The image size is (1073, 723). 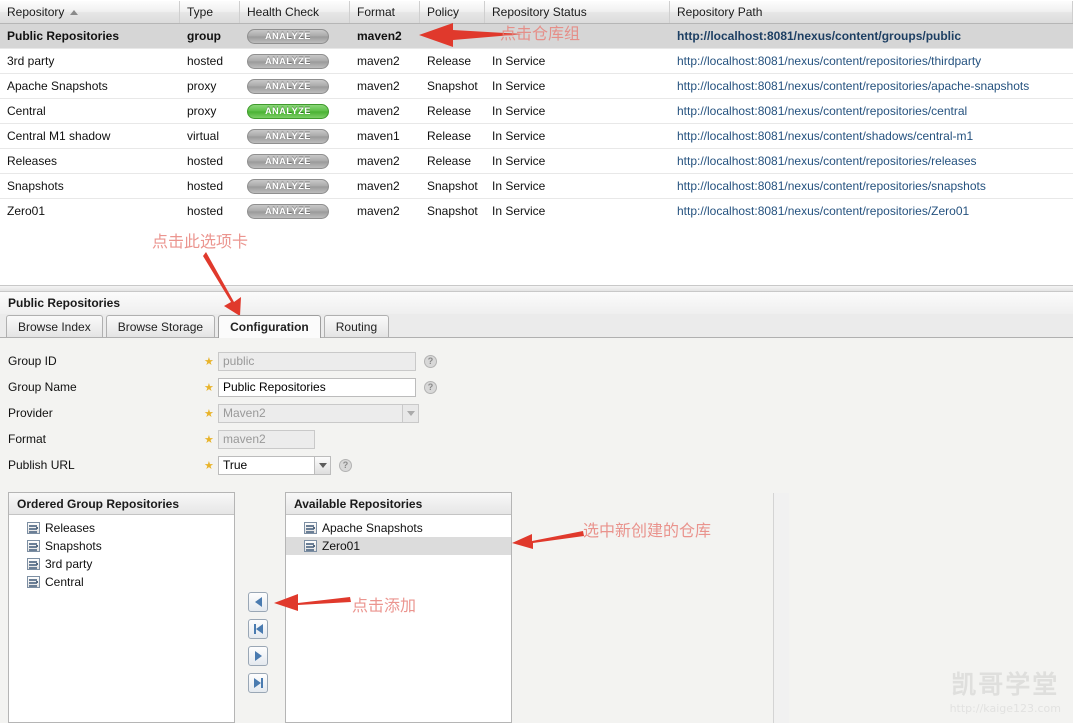 What do you see at coordinates (356, 326) in the screenshot?
I see `tab-routing: Routing` at bounding box center [356, 326].